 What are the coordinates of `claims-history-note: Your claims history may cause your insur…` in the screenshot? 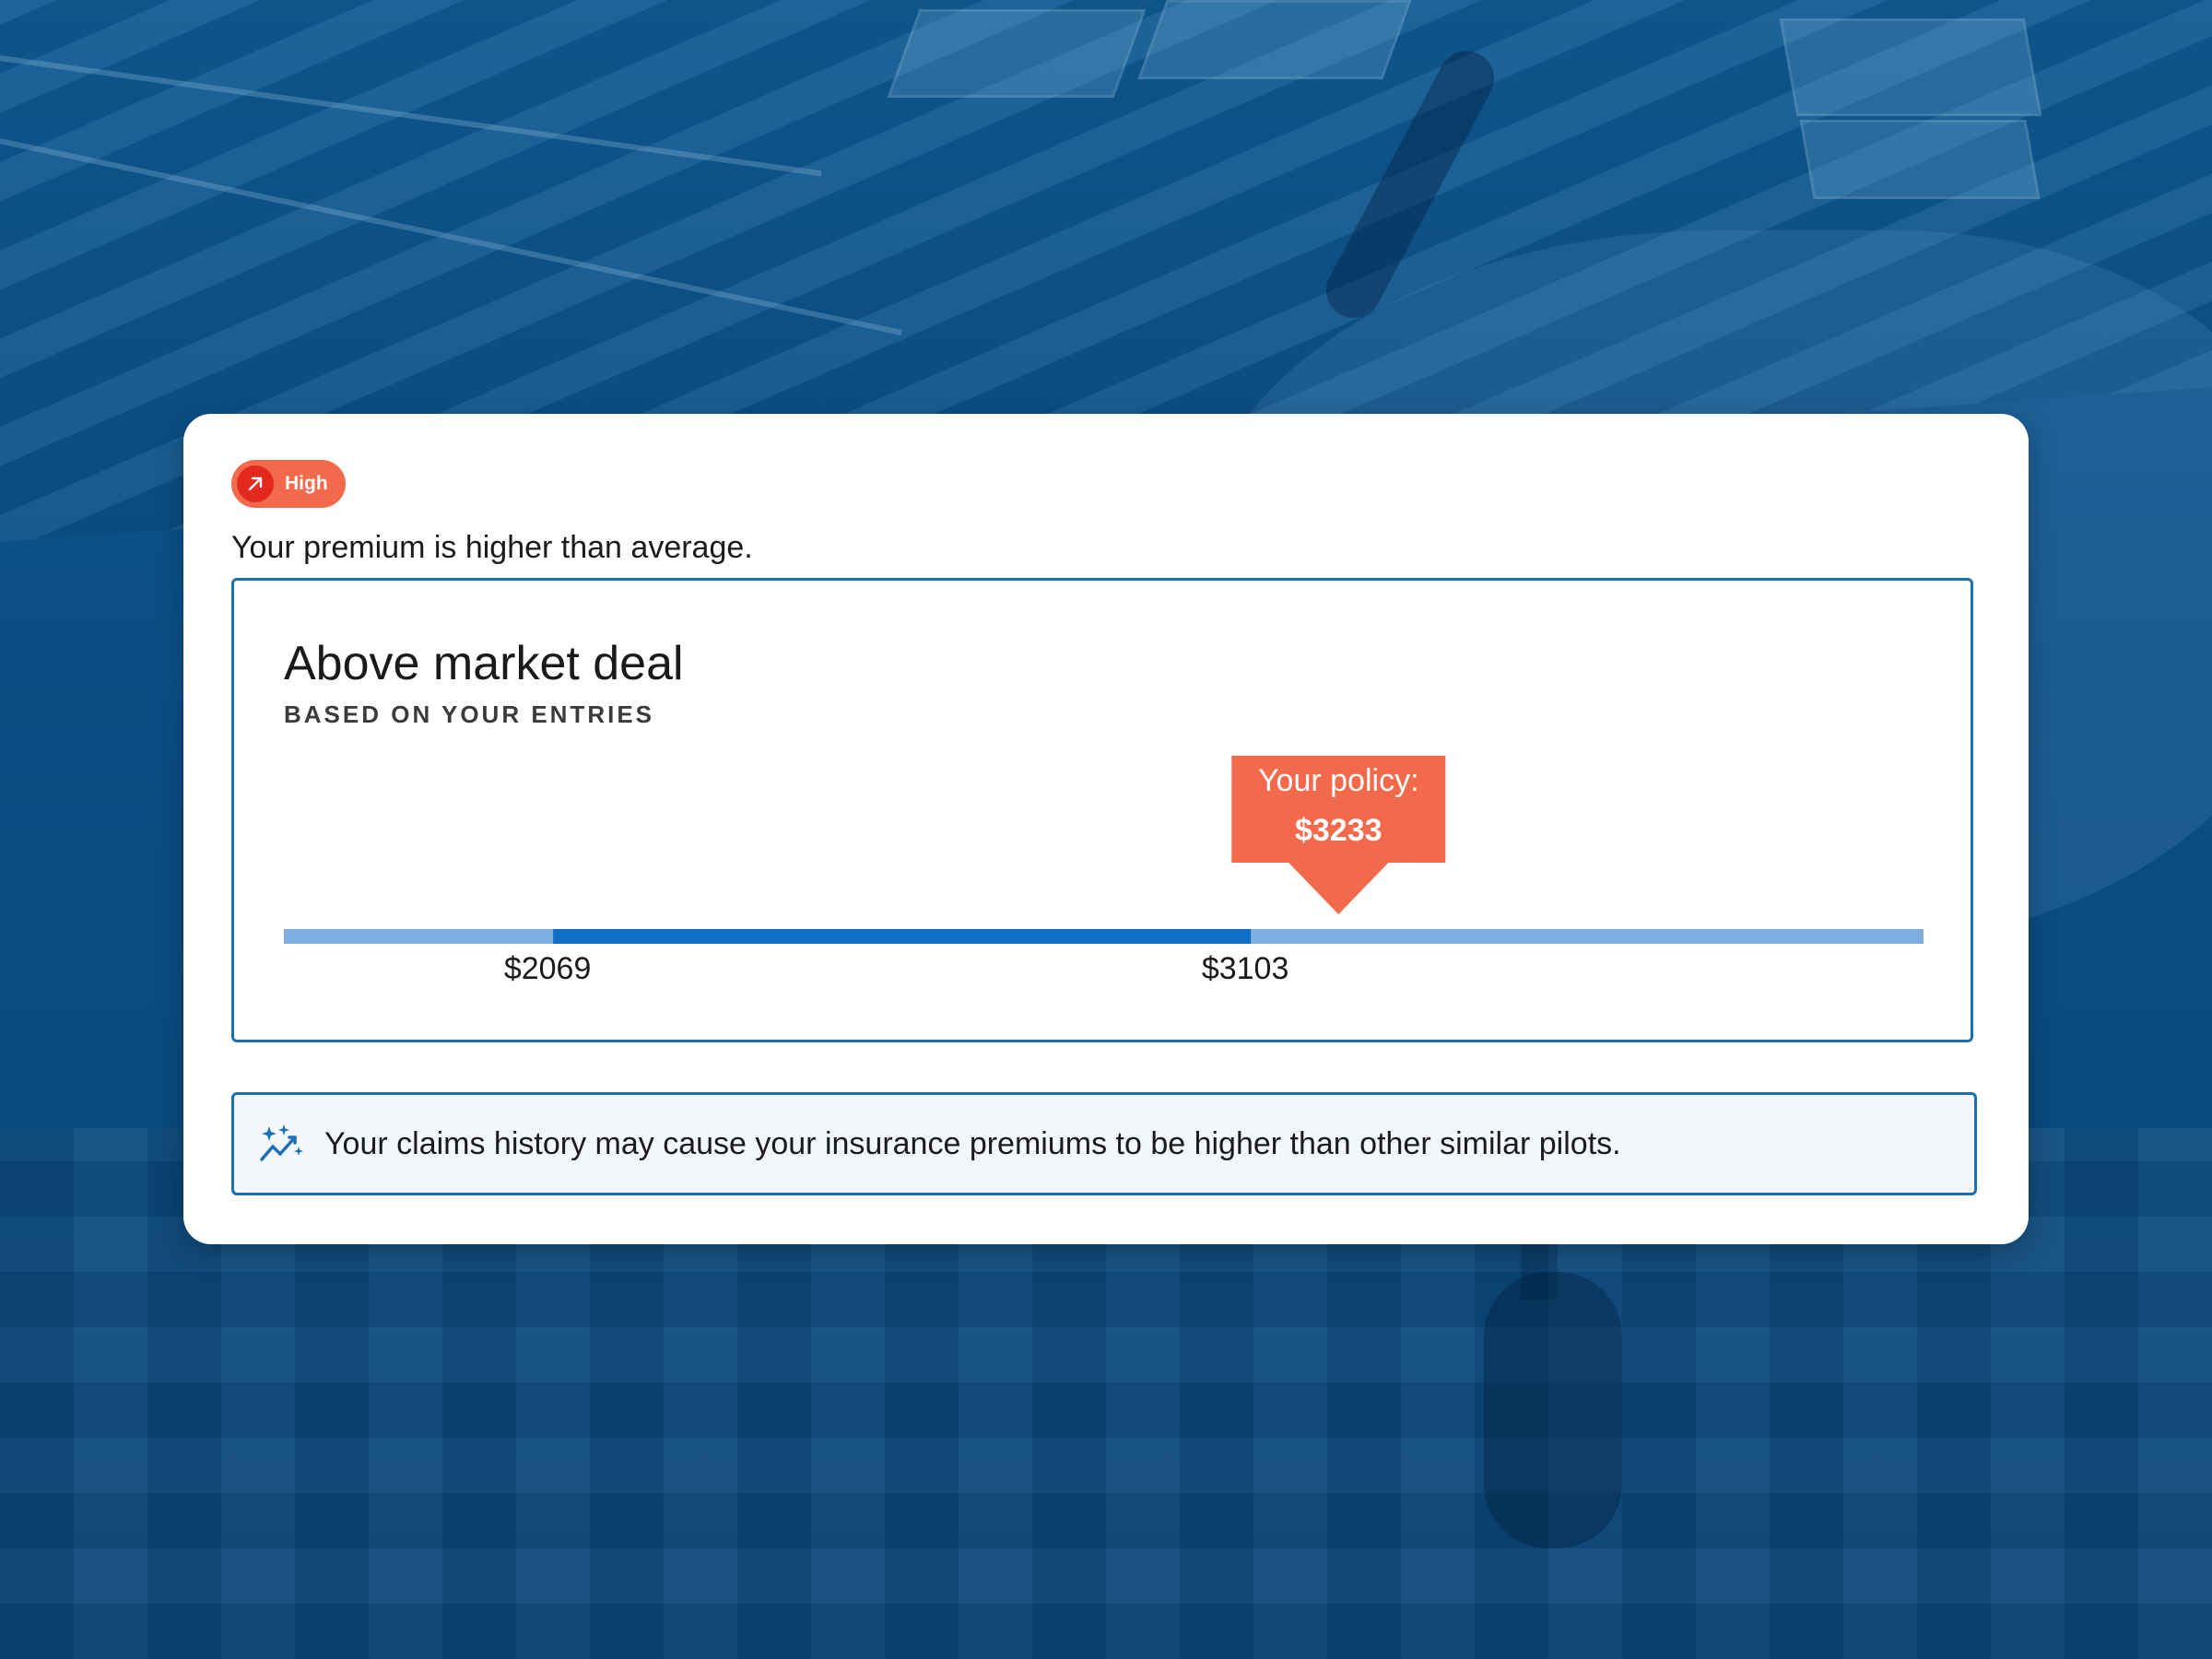 It's located at (1104, 1143).